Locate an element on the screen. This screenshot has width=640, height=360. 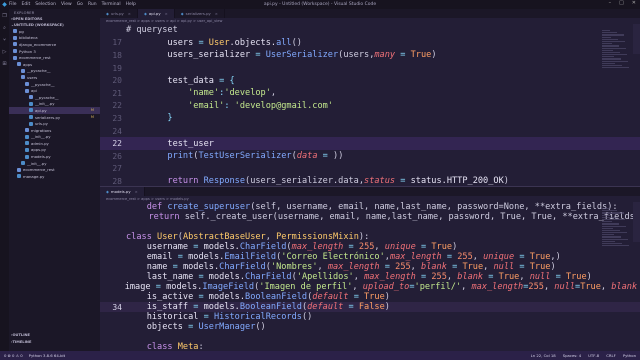
file-tree-item: admin.py is located at coordinates (54, 143).